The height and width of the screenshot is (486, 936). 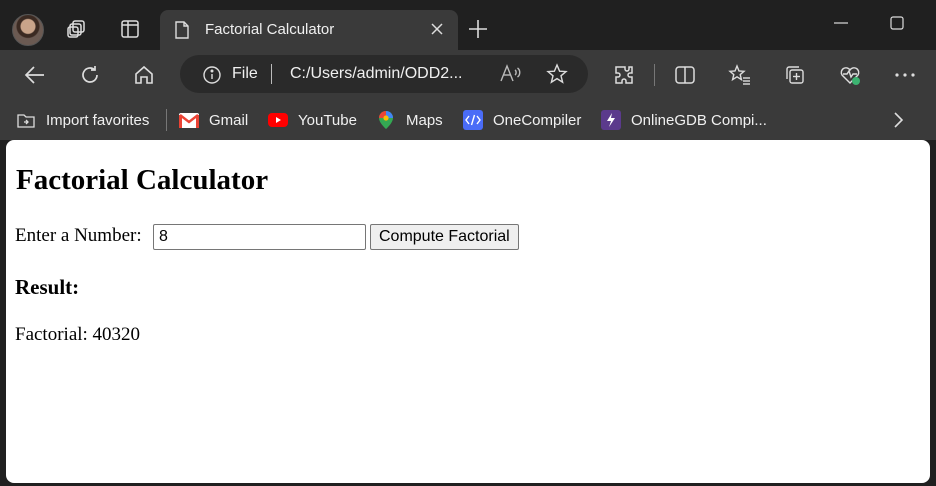 What do you see at coordinates (271, 74) in the screenshot?
I see `address-divider` at bounding box center [271, 74].